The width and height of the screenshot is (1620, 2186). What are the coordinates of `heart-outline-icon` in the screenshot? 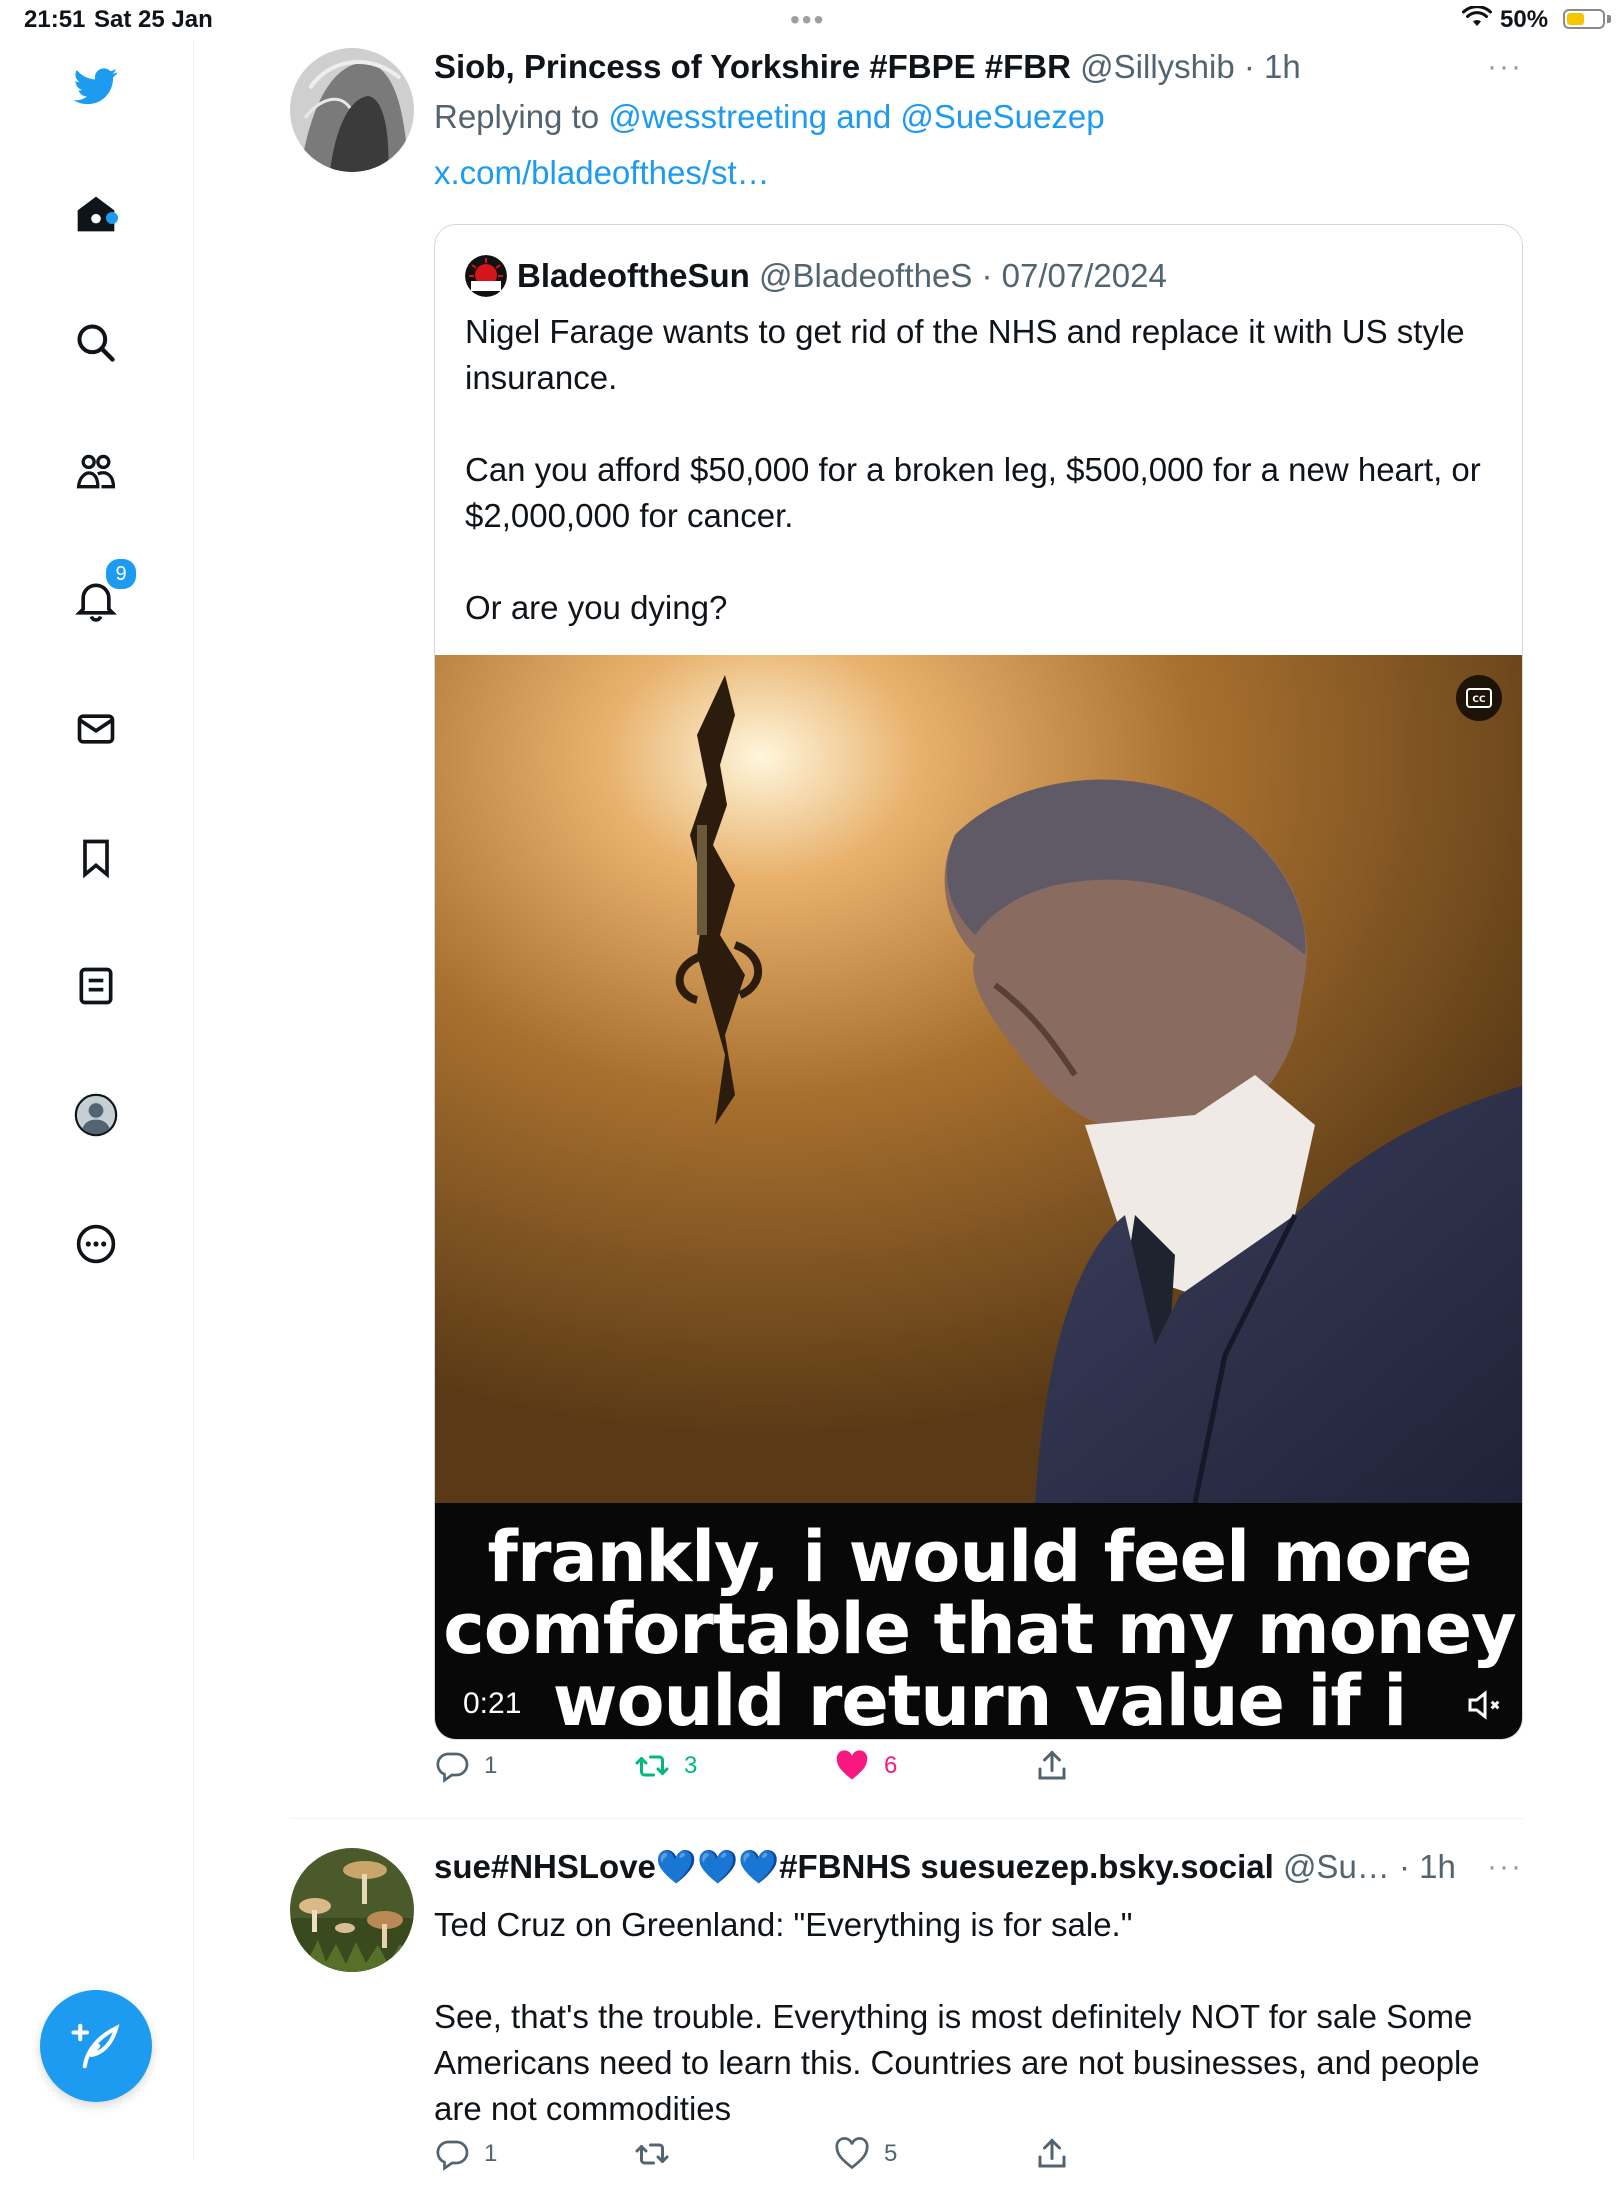 It's located at (852, 2153).